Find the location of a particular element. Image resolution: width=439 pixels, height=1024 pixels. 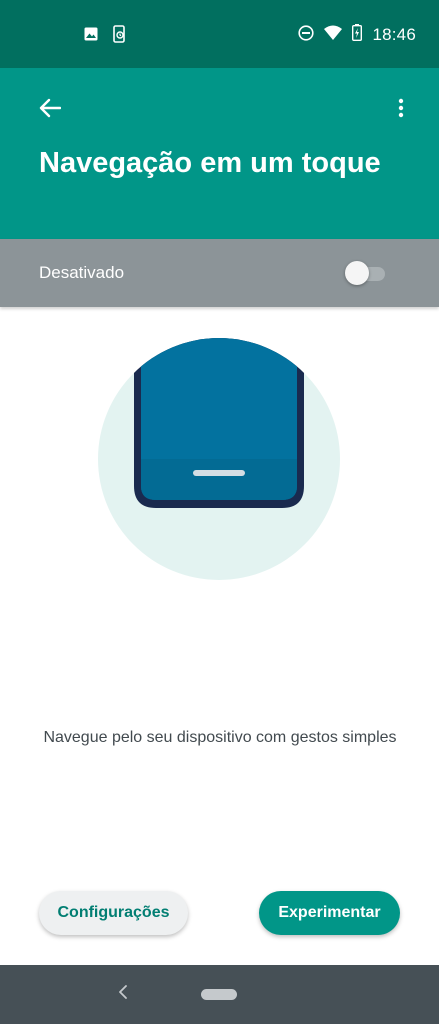

nav-back-icon is located at coordinates (123, 994).